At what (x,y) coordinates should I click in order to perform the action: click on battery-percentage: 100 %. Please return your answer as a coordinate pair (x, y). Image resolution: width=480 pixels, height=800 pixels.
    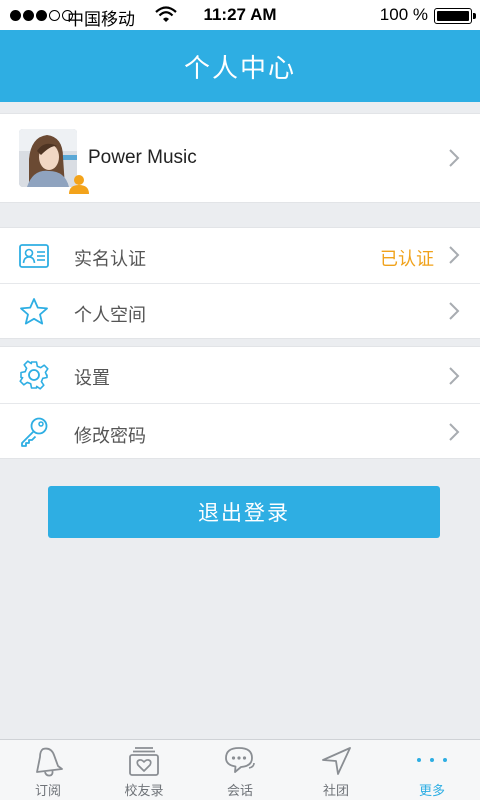
    Looking at the image, I should click on (403, 14).